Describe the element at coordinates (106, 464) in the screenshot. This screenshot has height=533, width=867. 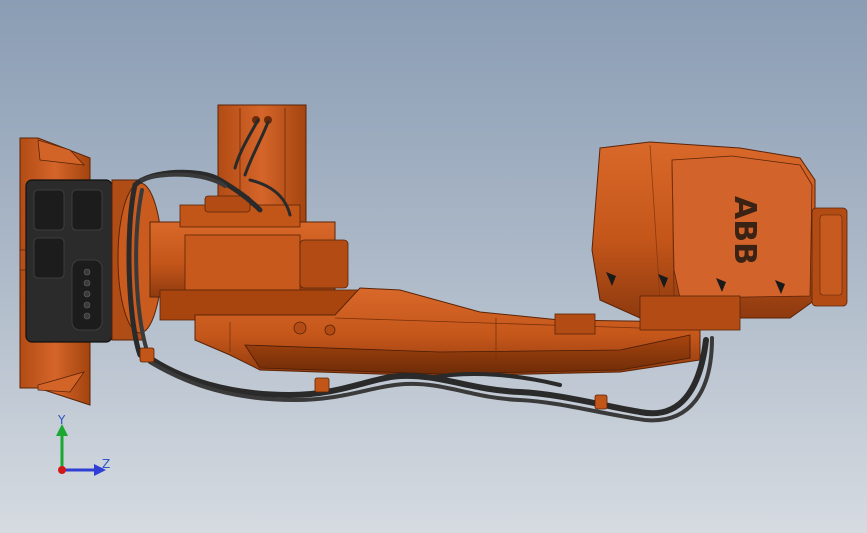
I see `triad-z-label: Z` at that location.